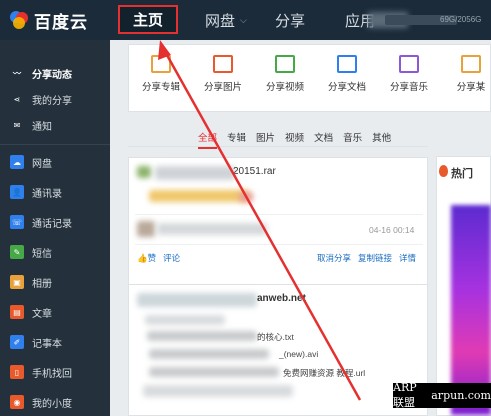  What do you see at coordinates (19, 20) in the screenshot?
I see `cloud-logo-icon` at bounding box center [19, 20].